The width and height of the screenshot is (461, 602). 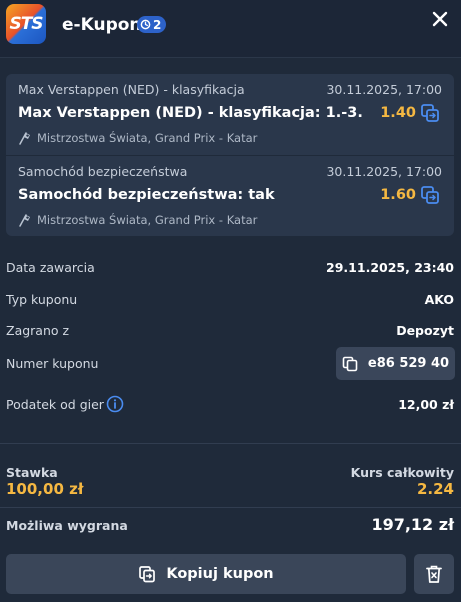 What do you see at coordinates (152, 24) in the screenshot?
I see `bet-count-badge: 2` at bounding box center [152, 24].